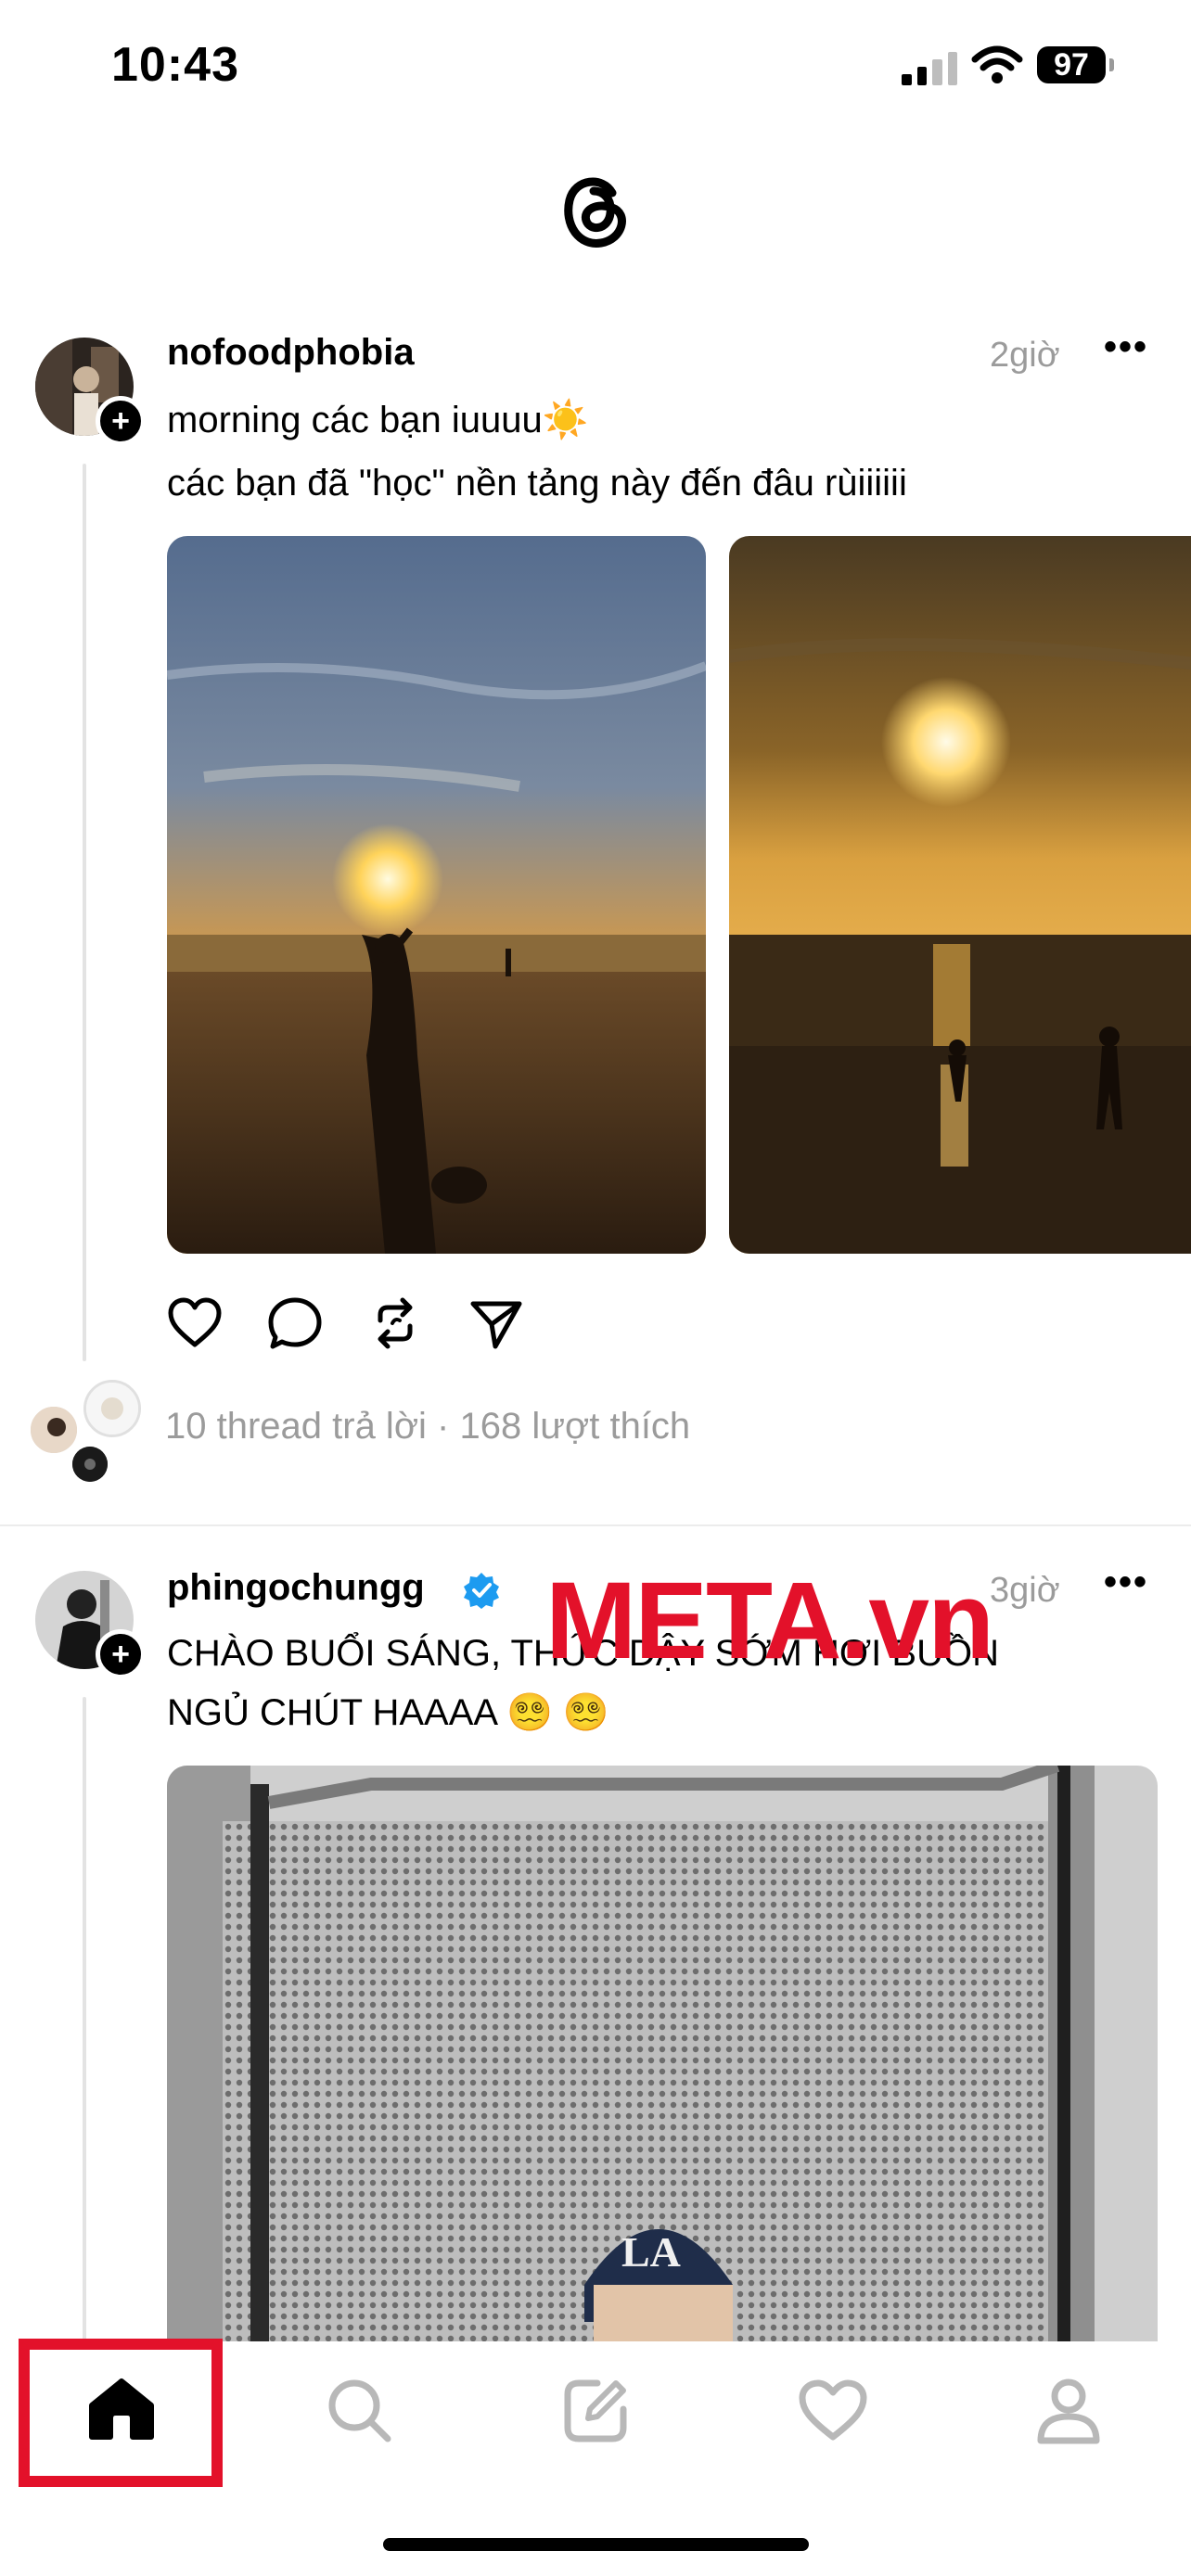 The height and width of the screenshot is (2576, 1191). I want to click on post-text-line: morning các bạn iuuuu☀️, so click(378, 420).